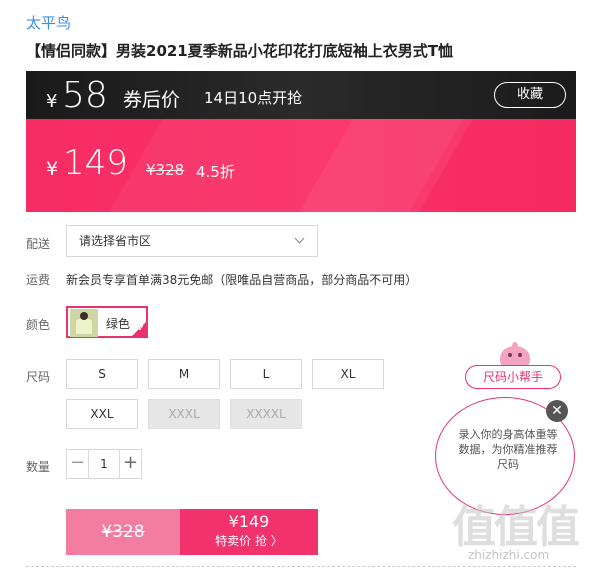  Describe the element at coordinates (249, 521) in the screenshot. I see `buy-price: ¥149` at that location.